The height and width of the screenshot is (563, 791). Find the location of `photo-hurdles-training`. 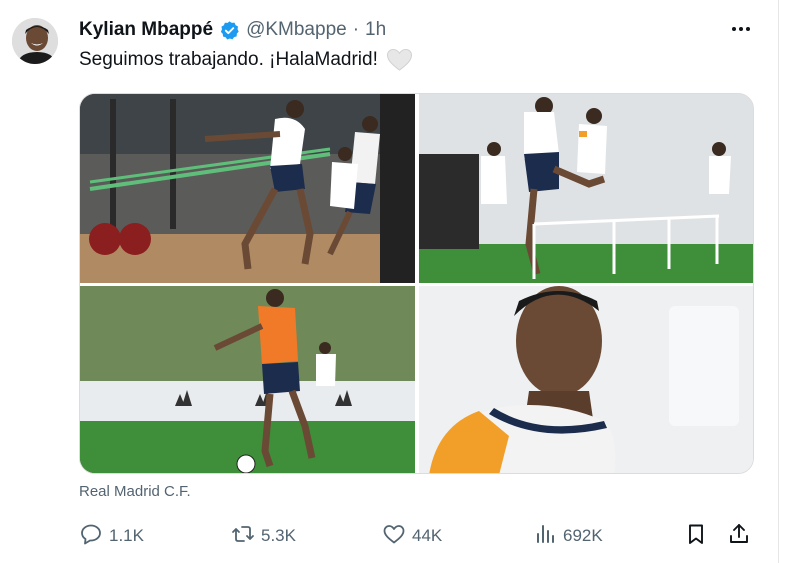

photo-hurdles-training is located at coordinates (586, 188).